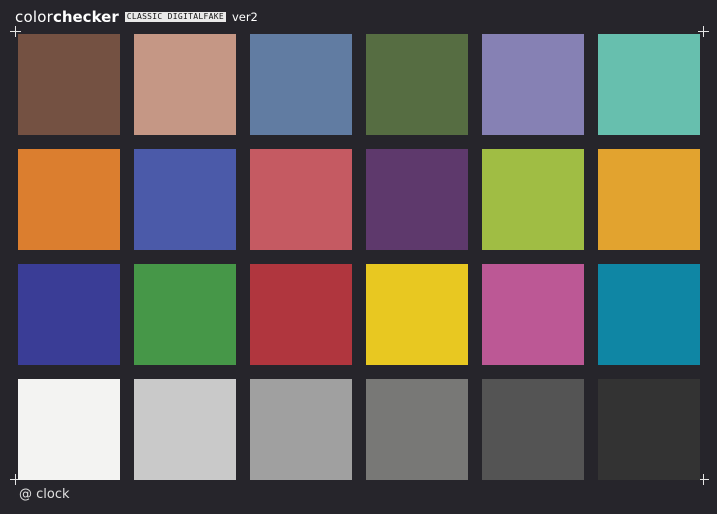 This screenshot has width=717, height=514. I want to click on title-word-color: color, so click(34, 17).